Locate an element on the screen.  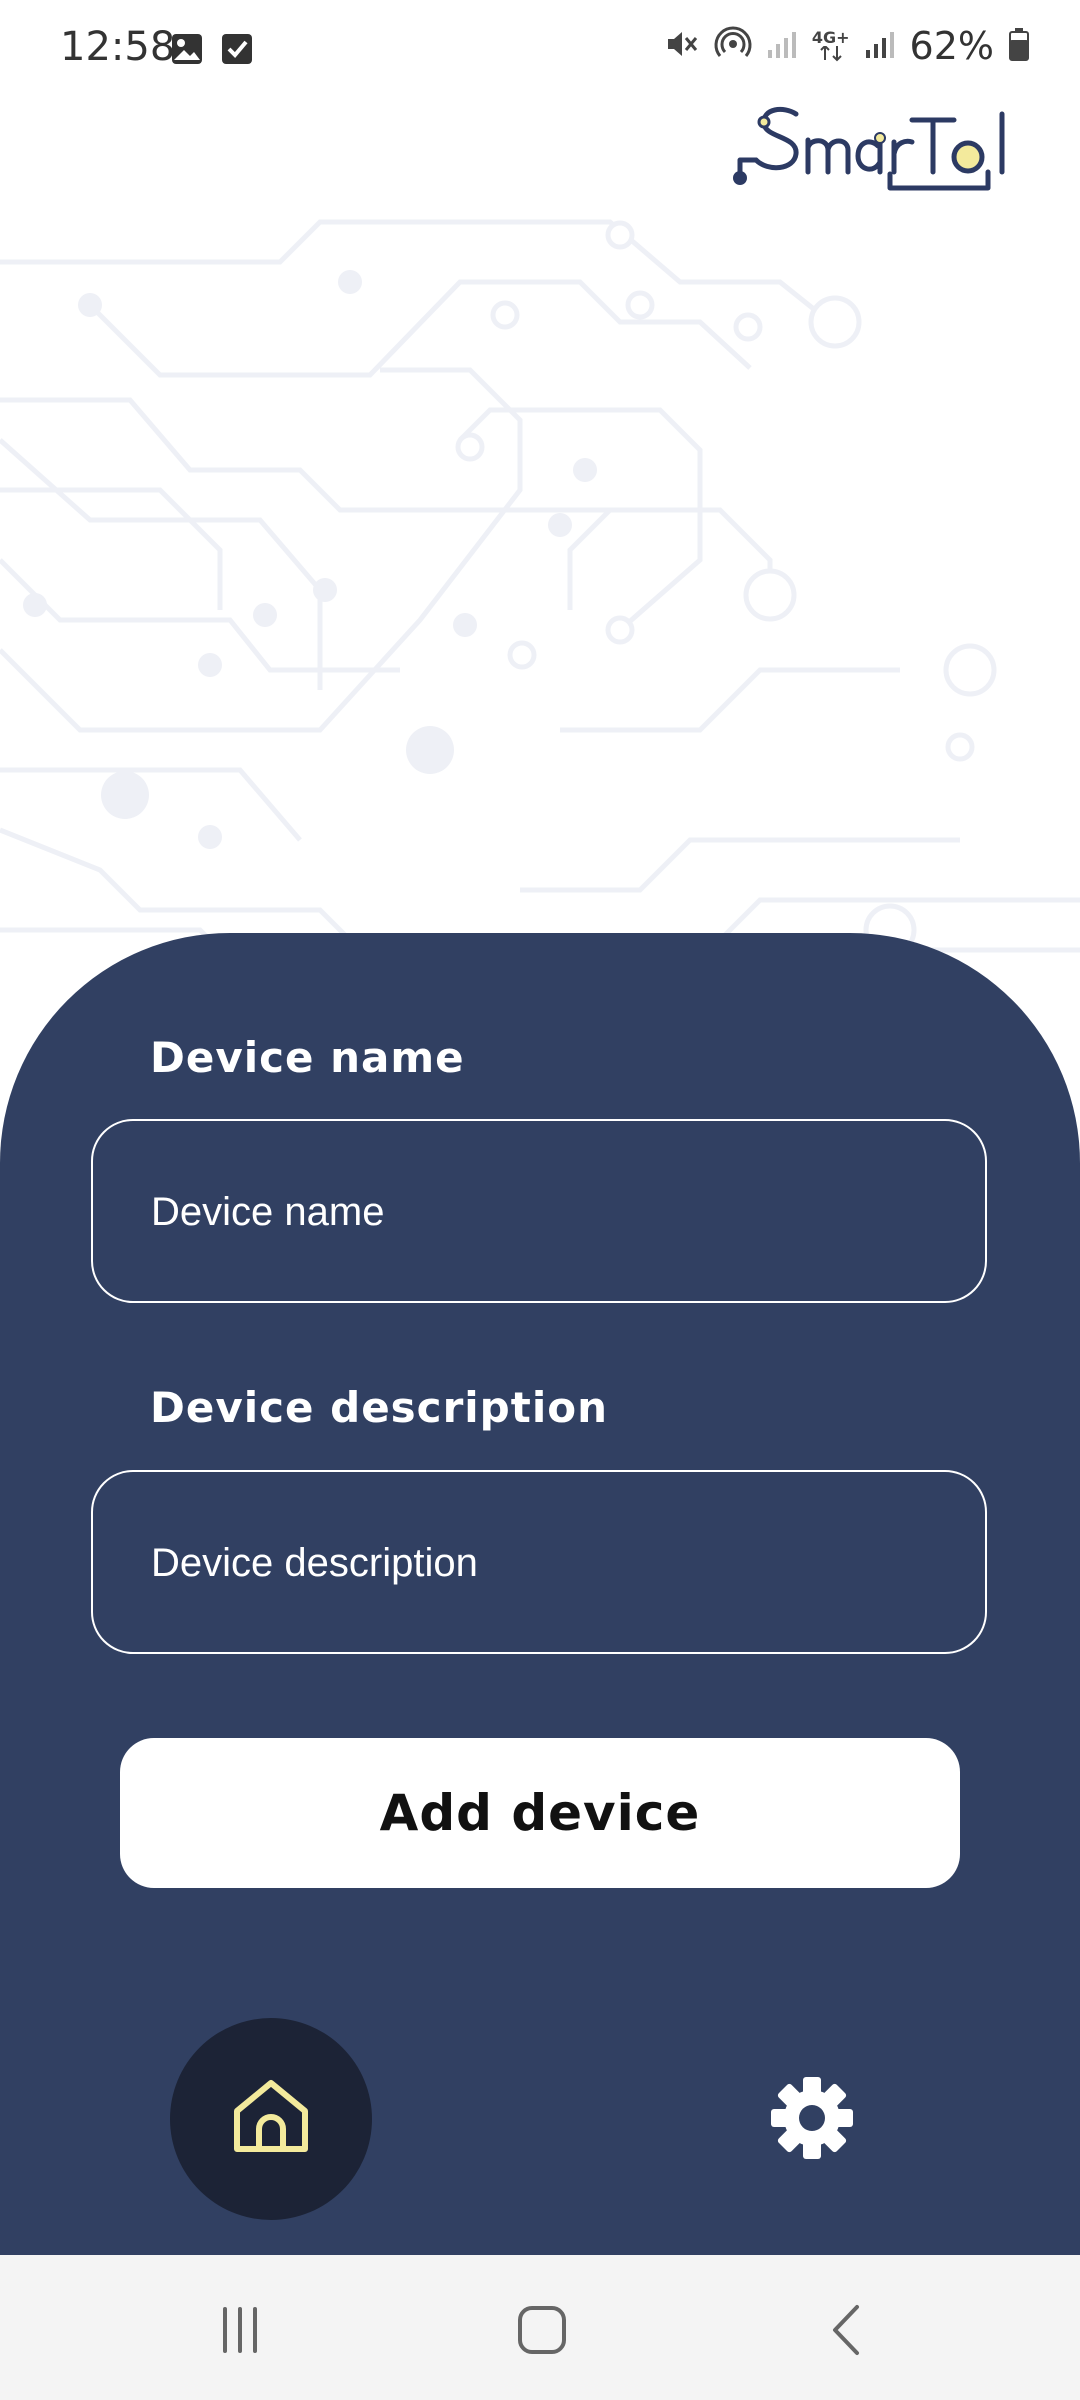
device-name-label: Device name is located at coordinates (307, 1057).